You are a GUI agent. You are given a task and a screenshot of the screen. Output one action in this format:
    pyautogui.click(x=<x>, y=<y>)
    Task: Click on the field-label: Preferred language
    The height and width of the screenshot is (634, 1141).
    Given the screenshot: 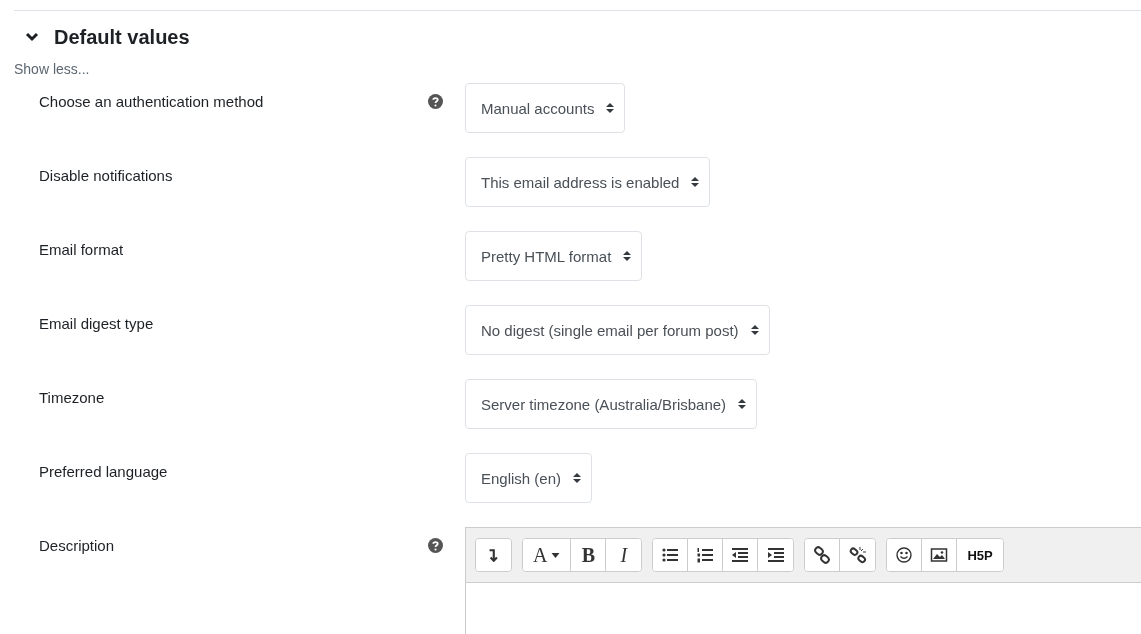 What is the action you would take?
    pyautogui.click(x=103, y=471)
    